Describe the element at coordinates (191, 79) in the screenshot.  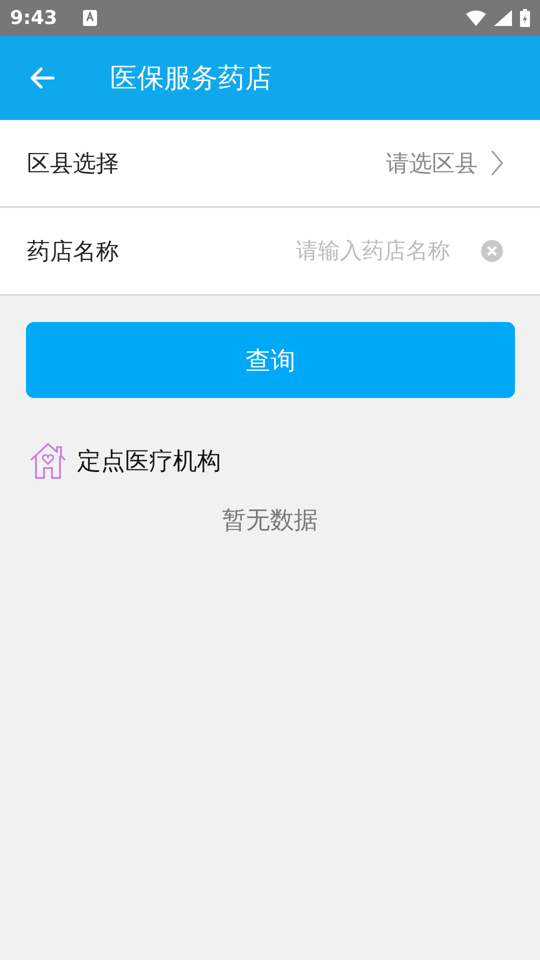
I see `page-title: 医保服务药店` at that location.